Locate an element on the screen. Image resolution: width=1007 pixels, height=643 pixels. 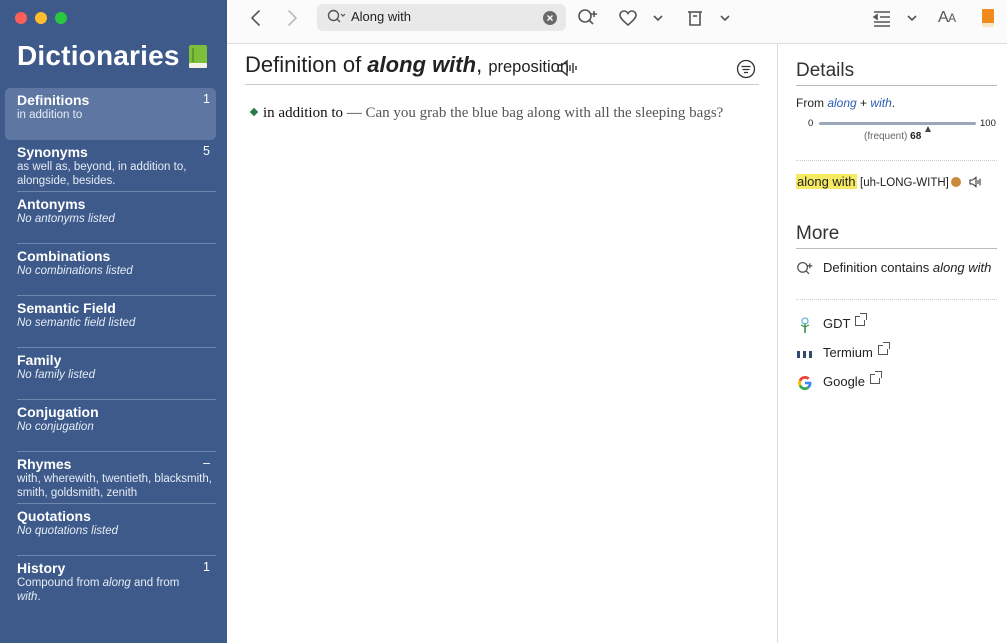
sidebar-item-combinations: Combinations No combinations listed is located at coordinates (110, 270).